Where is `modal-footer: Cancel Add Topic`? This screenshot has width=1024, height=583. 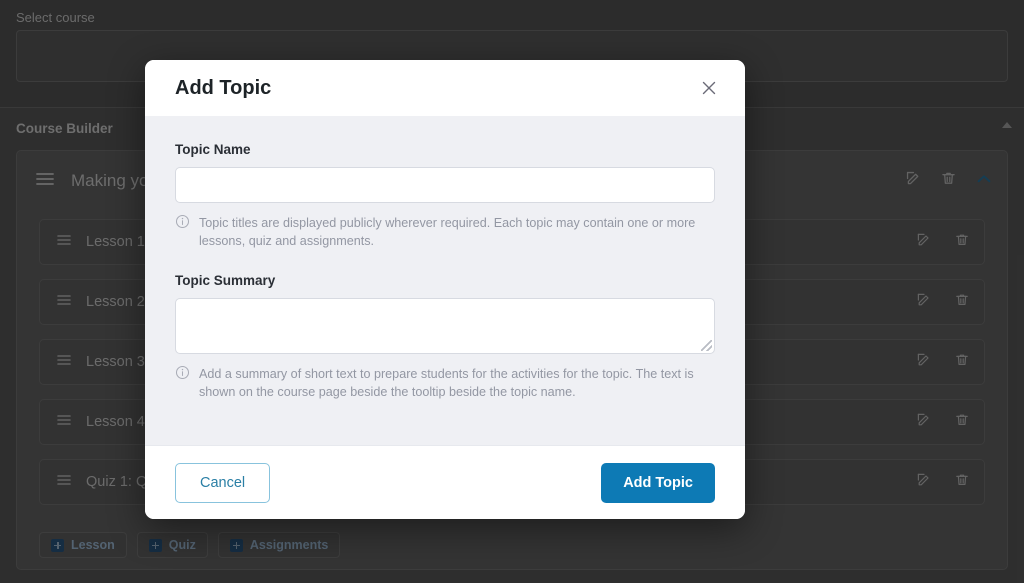
modal-footer: Cancel Add Topic is located at coordinates (445, 482).